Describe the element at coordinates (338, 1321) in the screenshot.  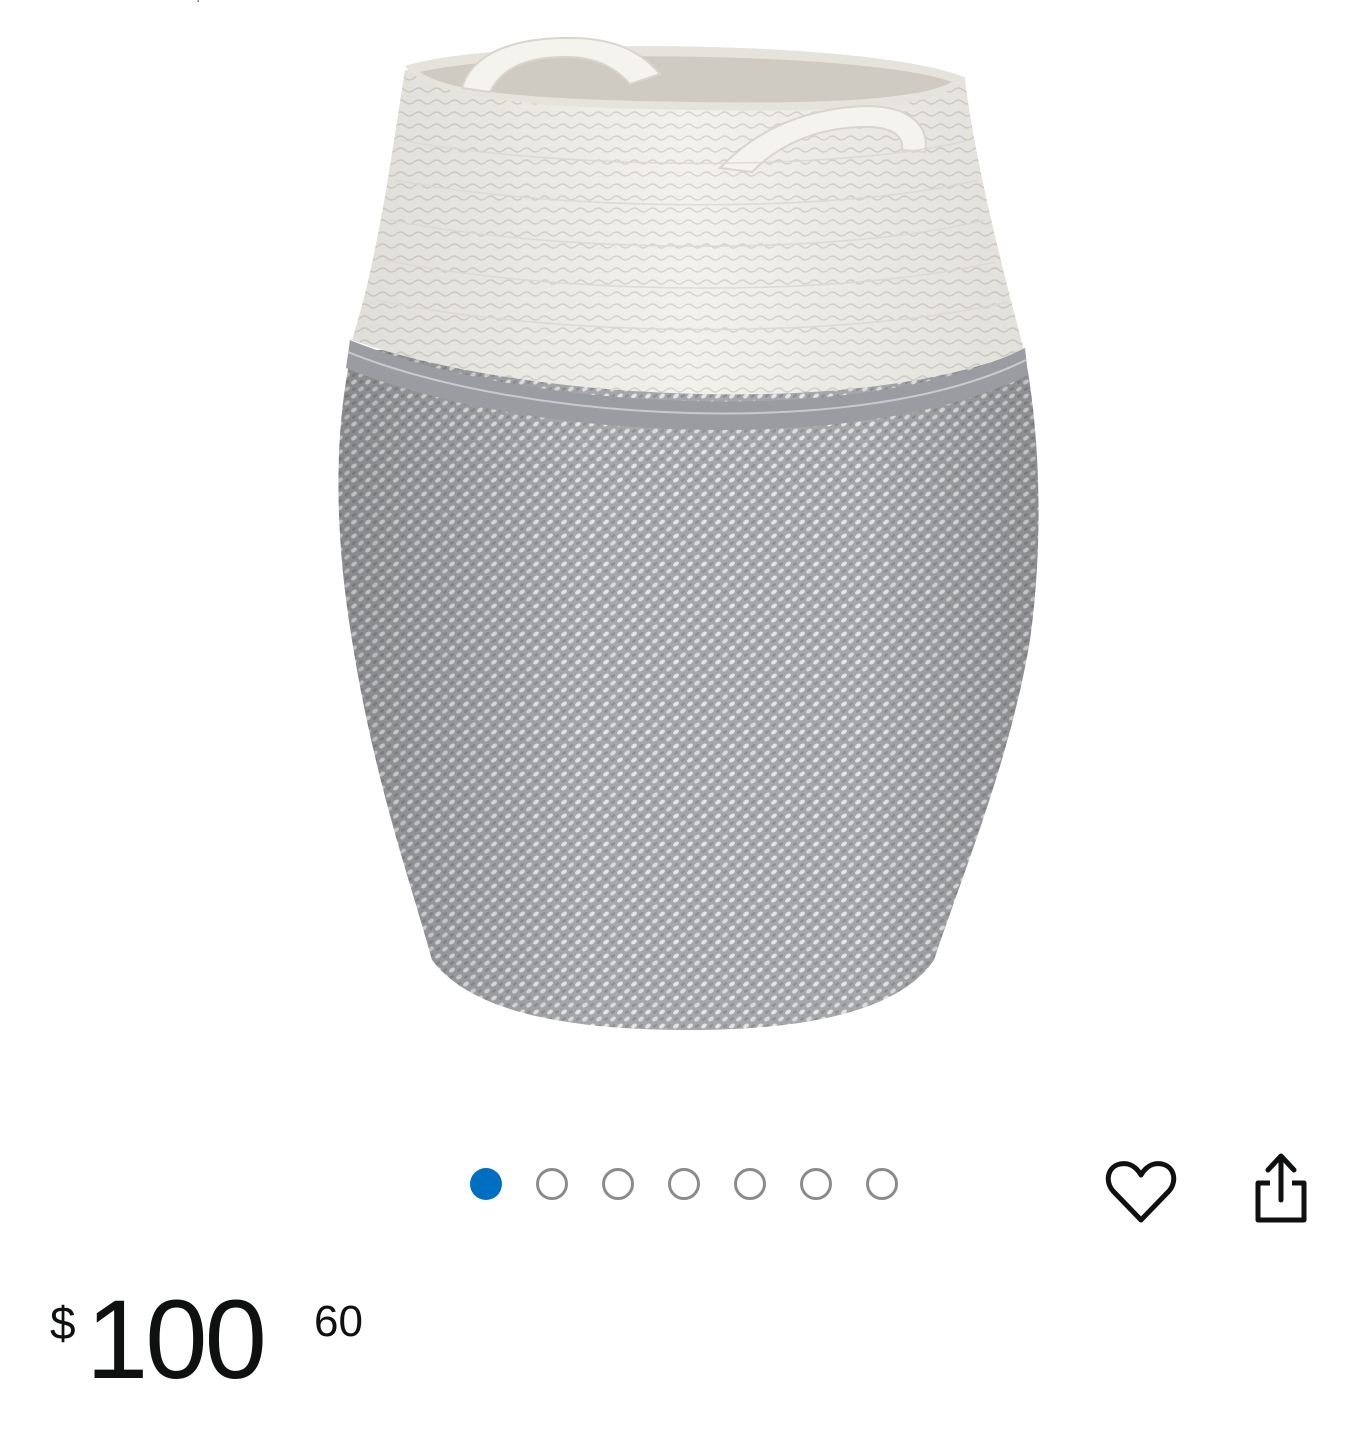
I see `price-fraction: 60` at that location.